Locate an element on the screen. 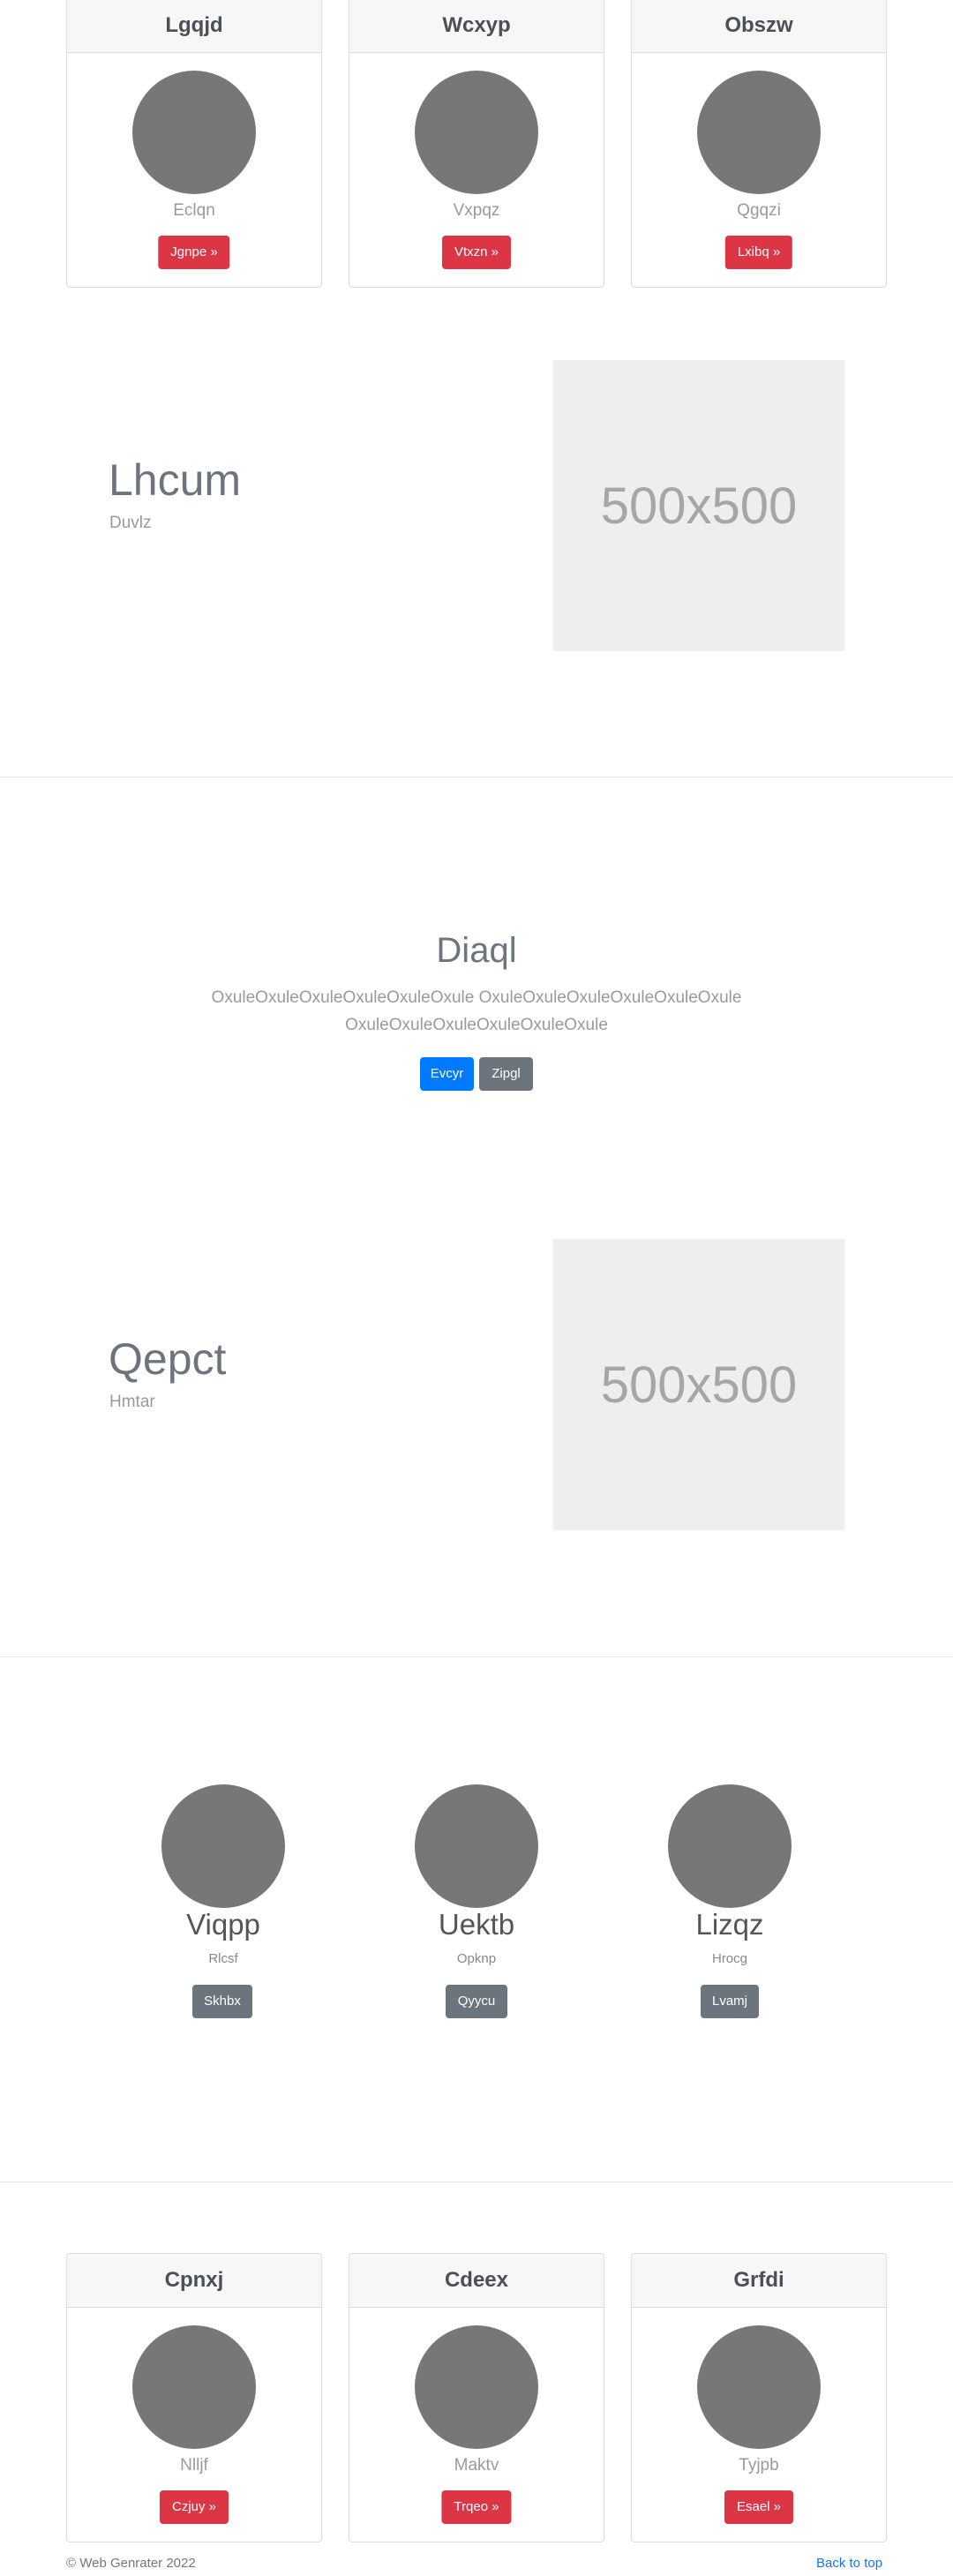 The width and height of the screenshot is (953, 2576). team-name: Viqpp is located at coordinates (223, 1924).